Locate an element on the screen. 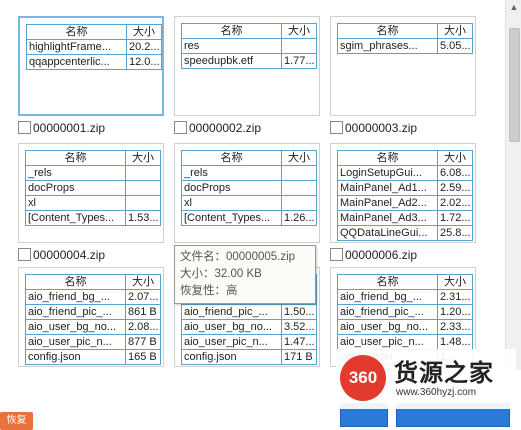 The image size is (521, 430). watermark-logo: 360 货源之家 www.360hyzj.com is located at coordinates (426, 379).